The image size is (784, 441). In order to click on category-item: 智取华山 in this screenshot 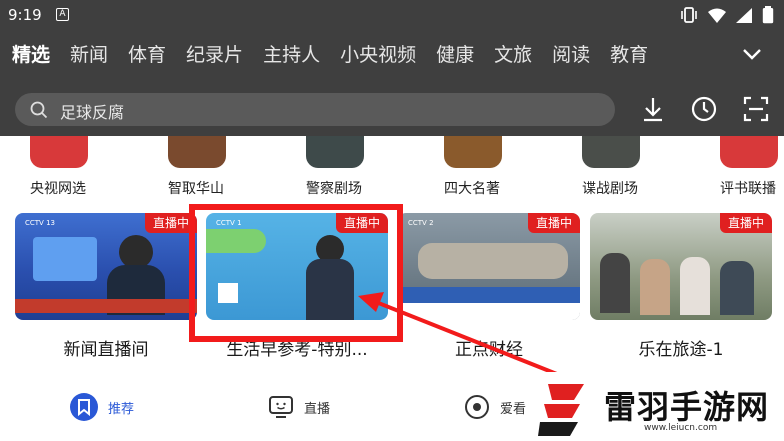, I will do `click(196, 168)`.